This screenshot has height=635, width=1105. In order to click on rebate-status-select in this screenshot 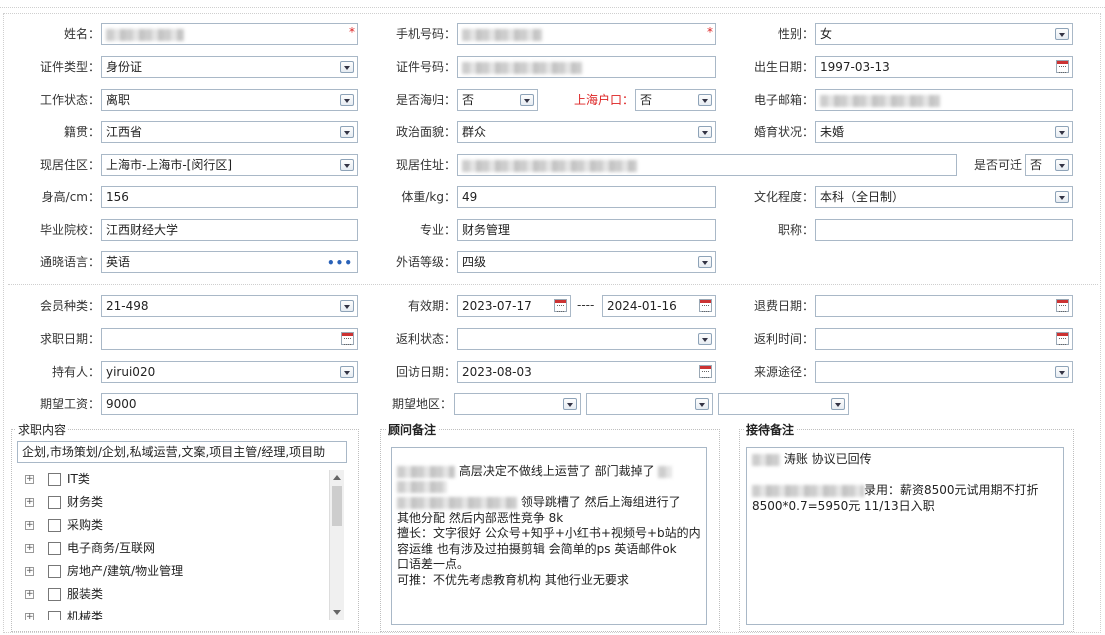, I will do `click(586, 339)`.